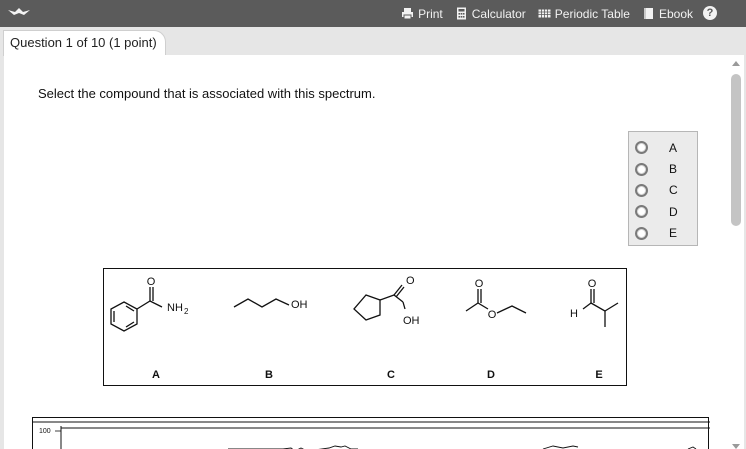 This screenshot has height=449, width=746. I want to click on atom-label: NH, so click(175, 308).